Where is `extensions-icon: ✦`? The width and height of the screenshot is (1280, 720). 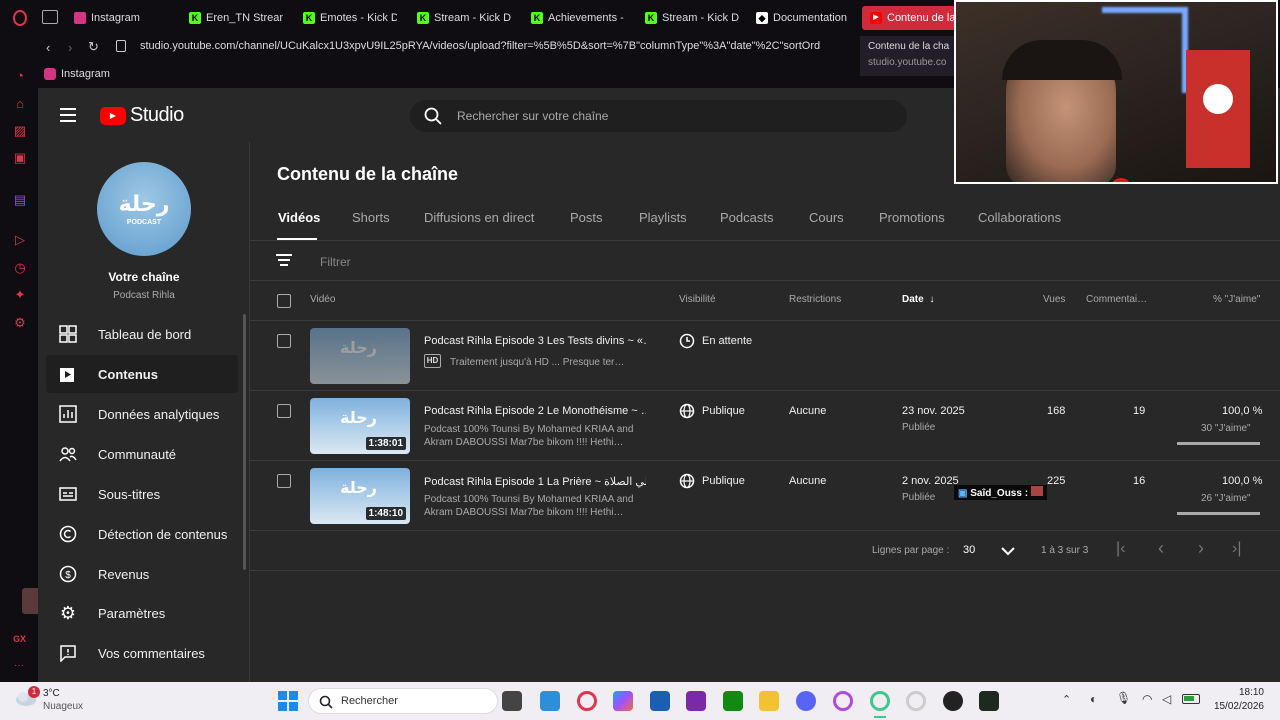
extensions-icon: ✦ is located at coordinates (20, 295).